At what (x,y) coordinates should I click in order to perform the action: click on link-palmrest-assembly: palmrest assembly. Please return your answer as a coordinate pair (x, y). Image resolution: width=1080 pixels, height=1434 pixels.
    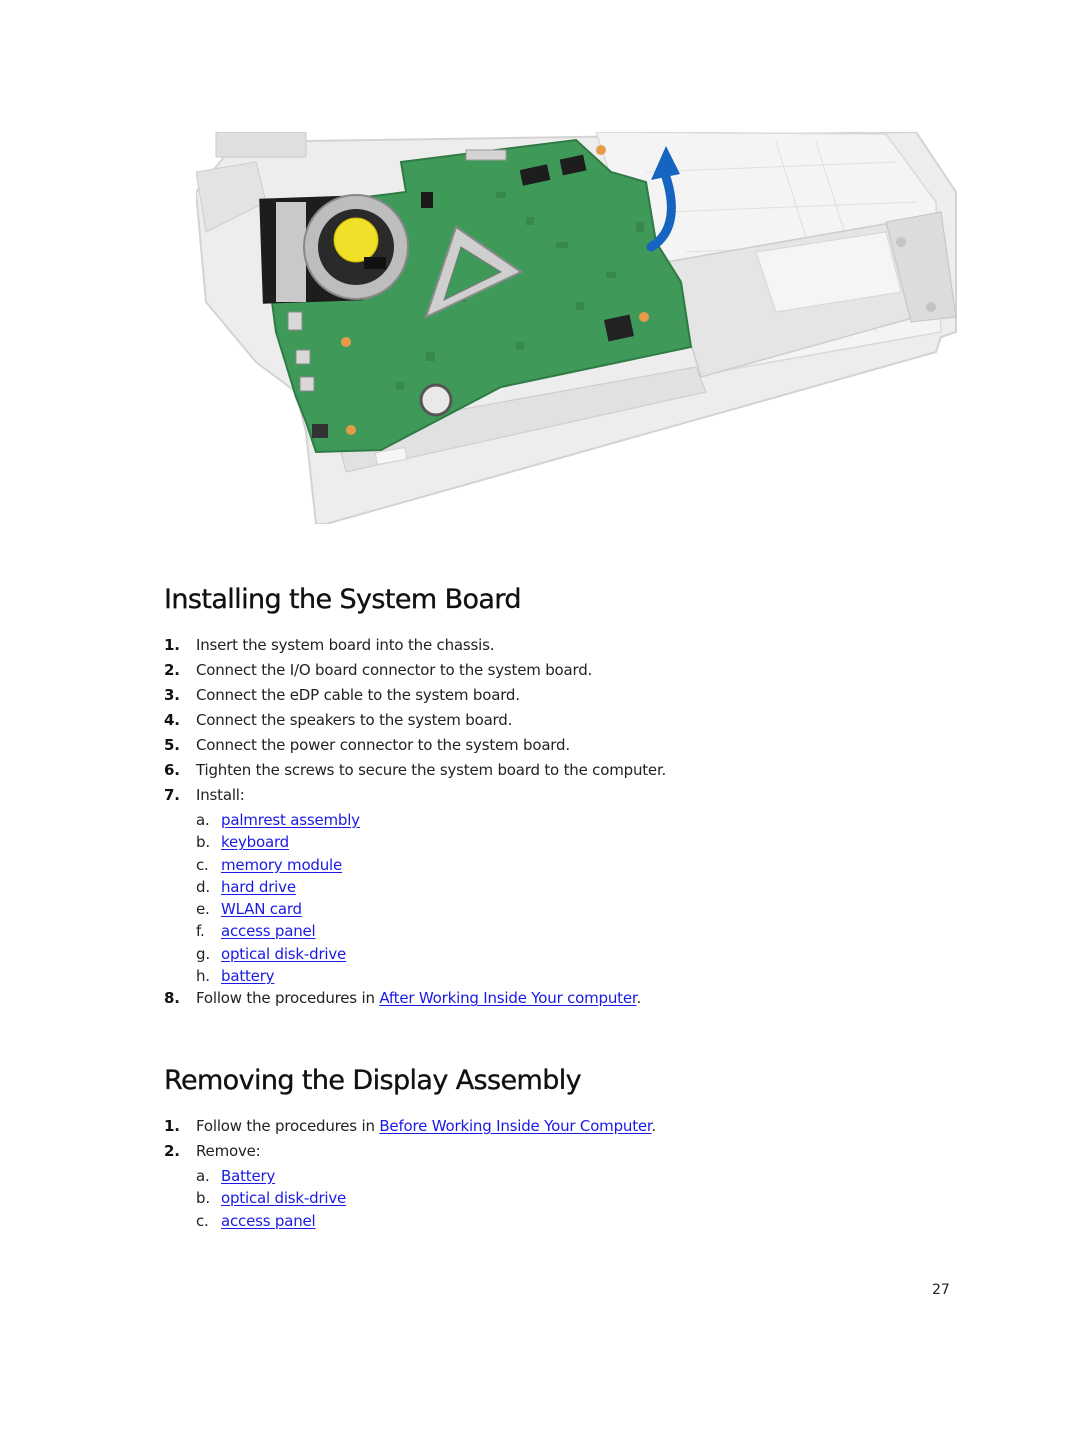
    Looking at the image, I should click on (290, 820).